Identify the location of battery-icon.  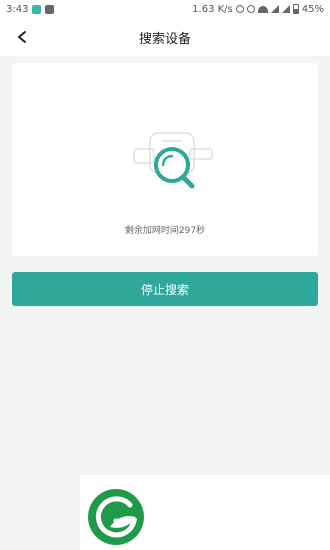
(295, 9).